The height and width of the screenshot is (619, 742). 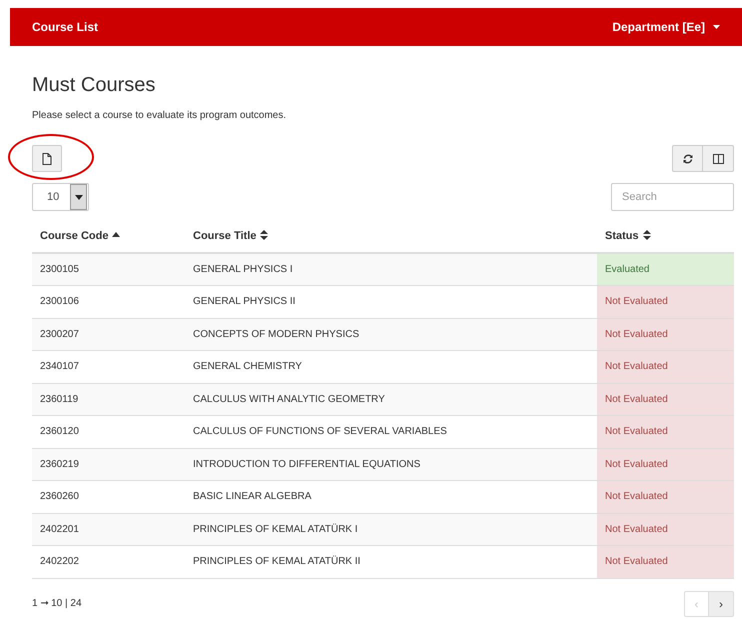 What do you see at coordinates (320, 432) in the screenshot?
I see `table-cell: CALCULUS OF FUNCTIONS OF SEVERAL VARIABLES` at bounding box center [320, 432].